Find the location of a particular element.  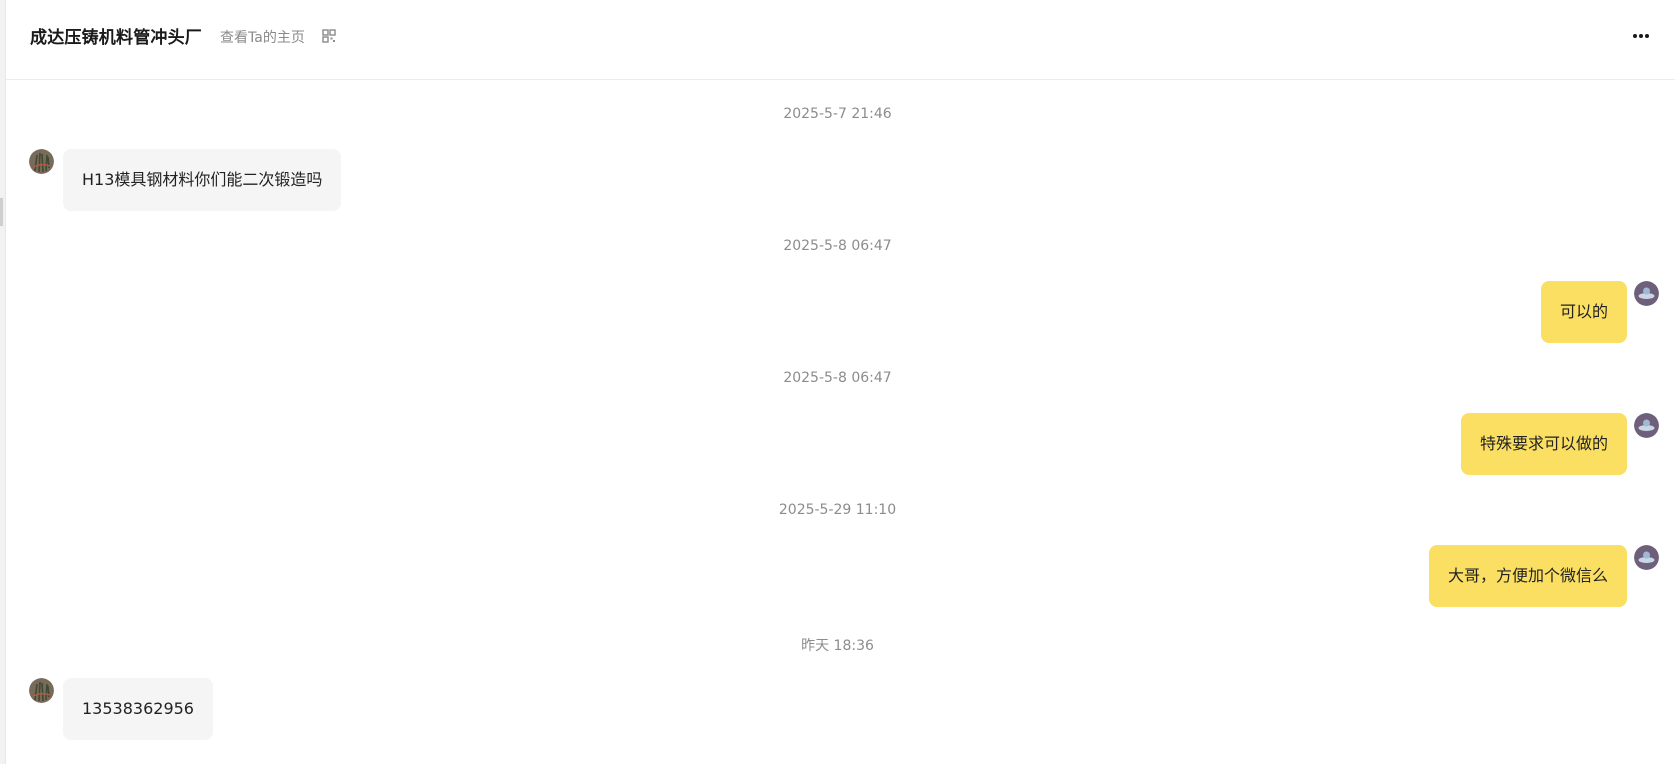

chat-header: 成达压铸机料管冲头厂 查看Ta的主页 is located at coordinates (840, 40).